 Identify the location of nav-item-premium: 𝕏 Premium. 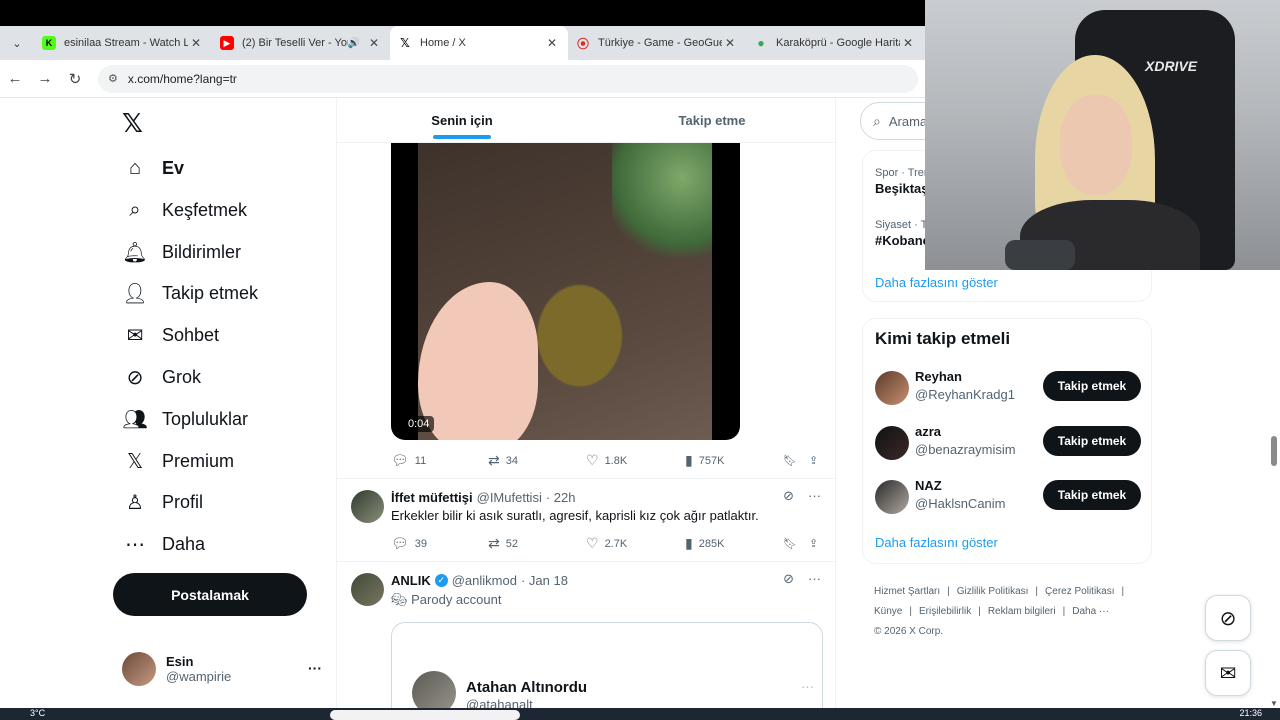
(178, 461).